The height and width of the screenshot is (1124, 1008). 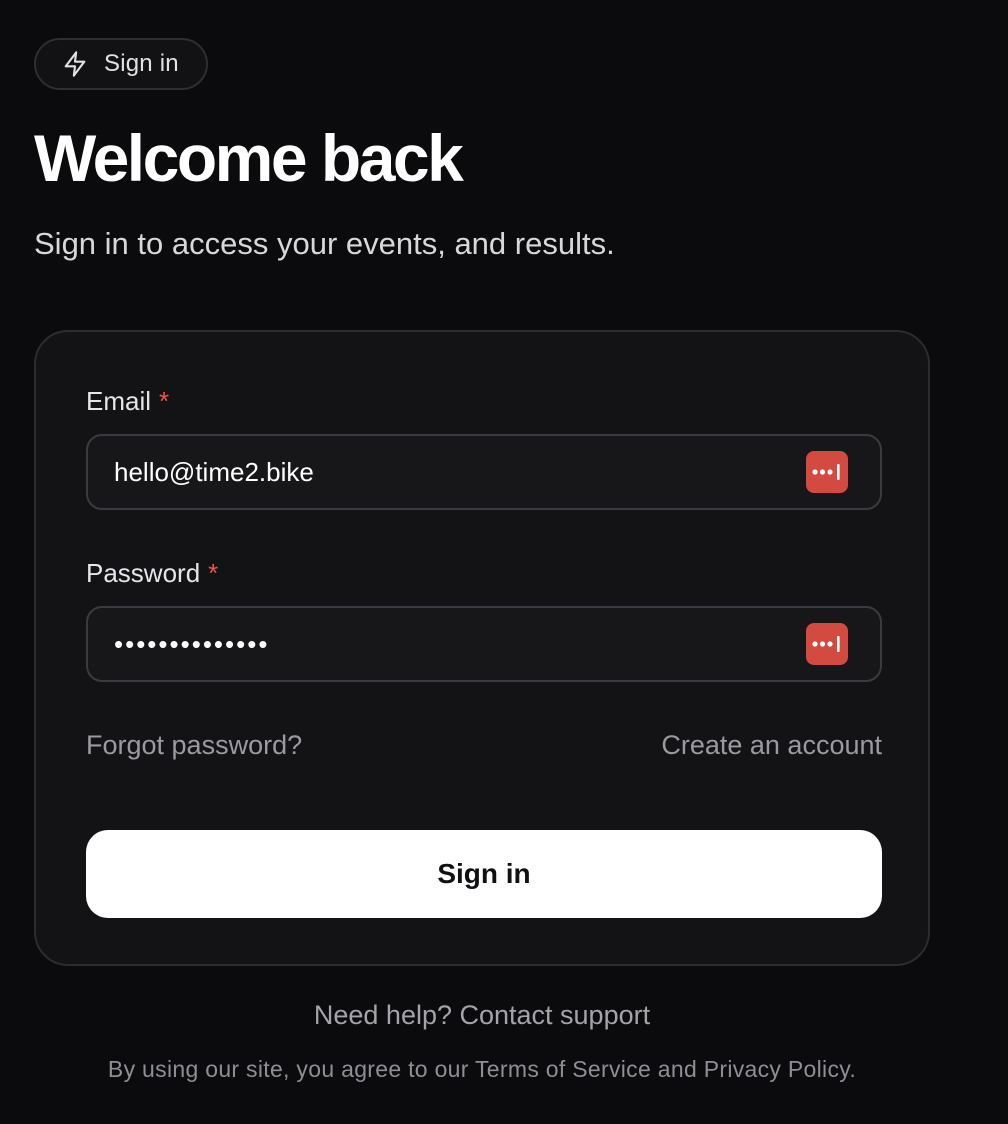 I want to click on sign-in-button: Sign in, so click(x=484, y=874).